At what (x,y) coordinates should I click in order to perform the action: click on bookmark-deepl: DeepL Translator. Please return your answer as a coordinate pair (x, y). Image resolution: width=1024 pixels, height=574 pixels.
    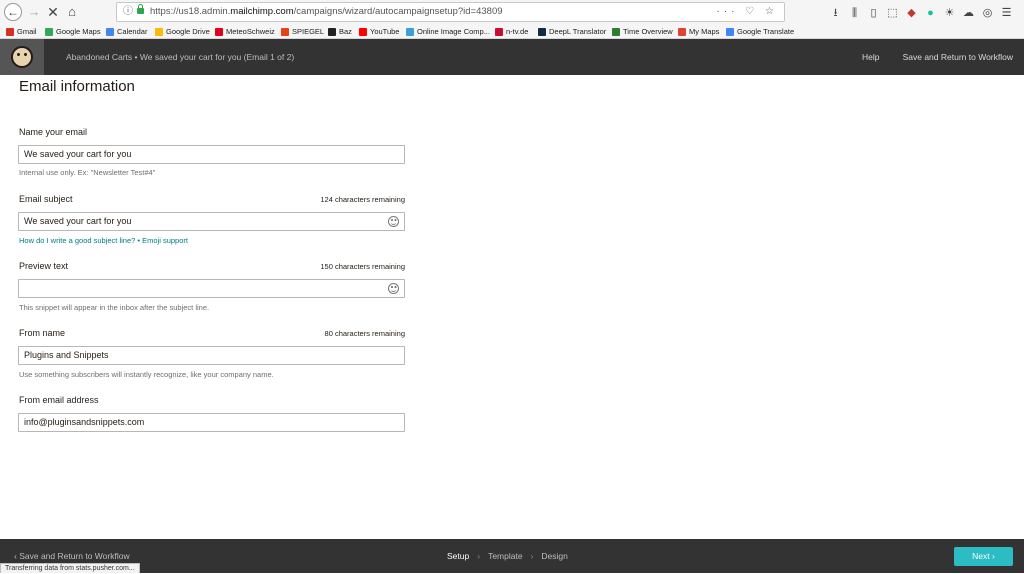
    Looking at the image, I should click on (572, 31).